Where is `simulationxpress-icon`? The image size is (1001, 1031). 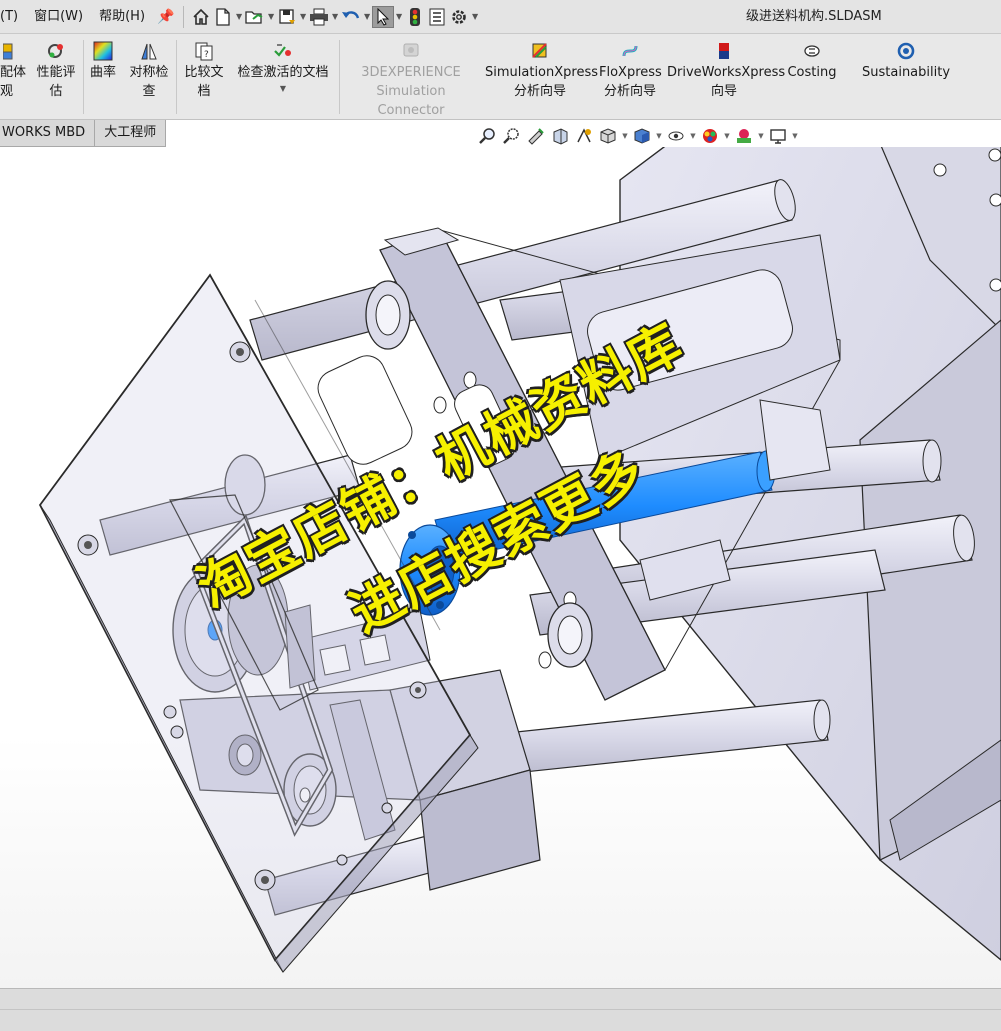 simulationxpress-icon is located at coordinates (540, 51).